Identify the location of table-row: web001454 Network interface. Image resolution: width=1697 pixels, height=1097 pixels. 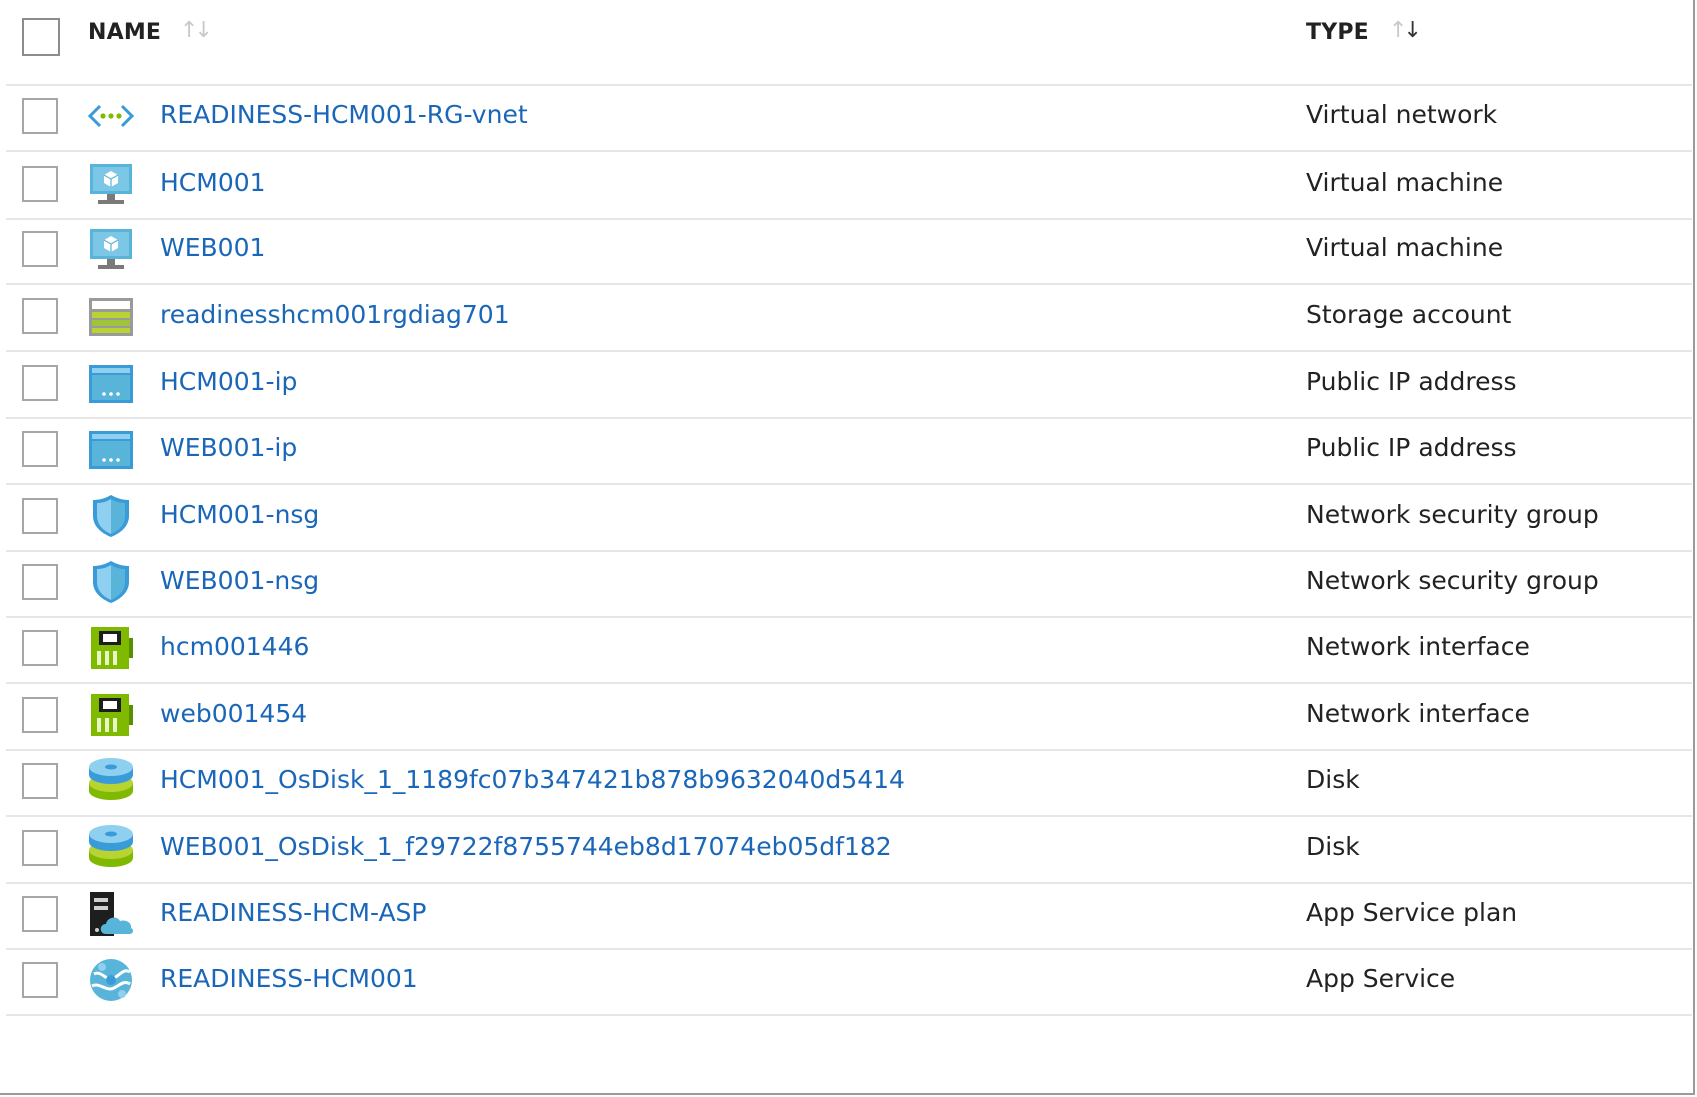
(849, 715).